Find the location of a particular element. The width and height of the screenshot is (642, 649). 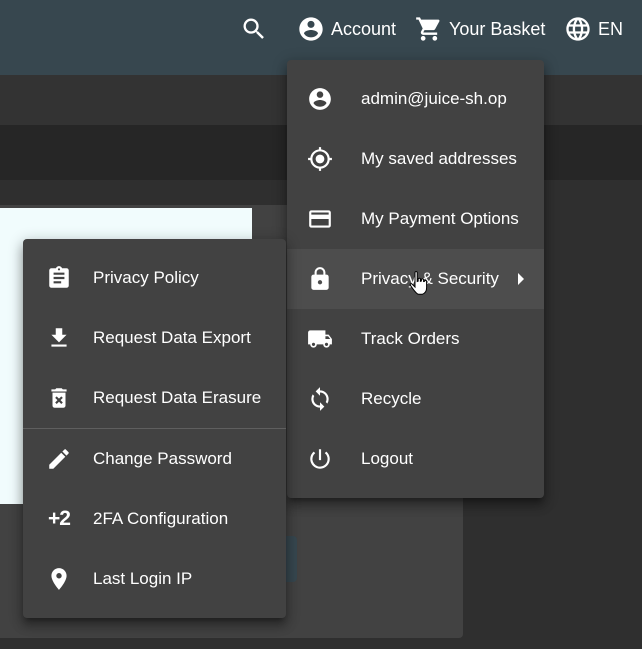

lock-icon is located at coordinates (320, 279).